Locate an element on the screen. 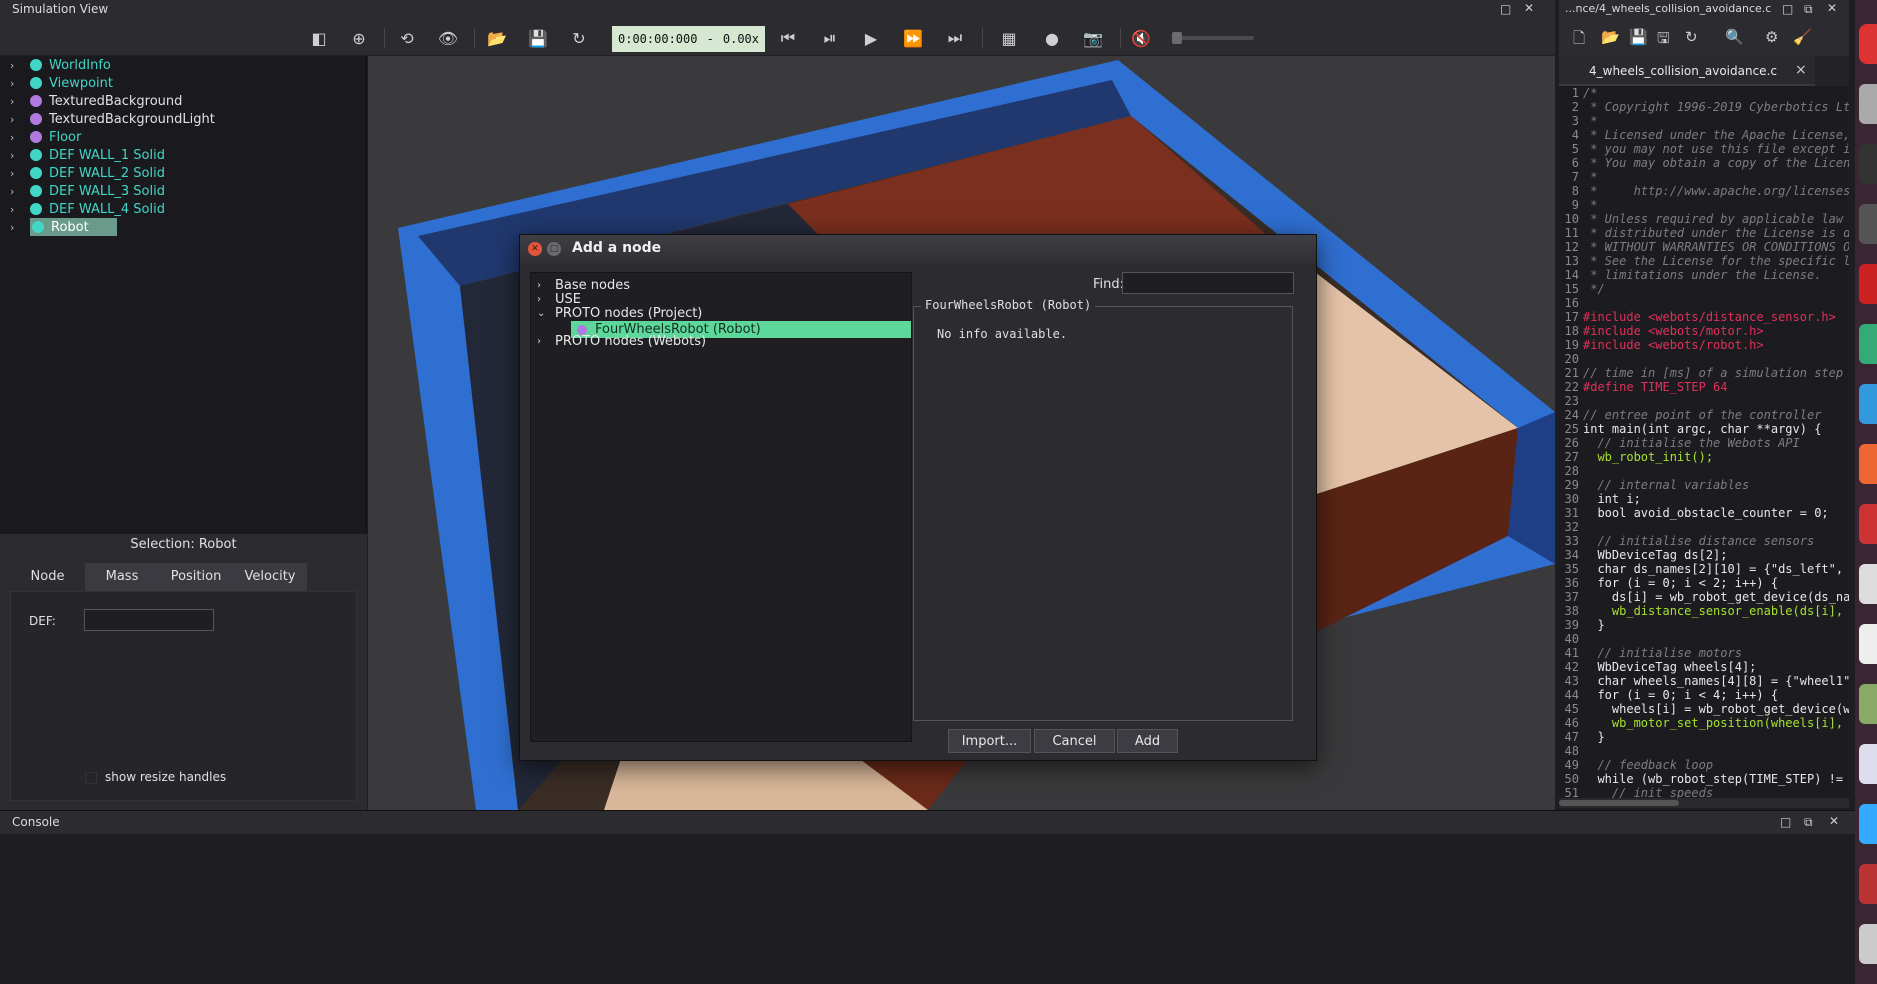  fast-forward-icon: ⏩ is located at coordinates (913, 38).